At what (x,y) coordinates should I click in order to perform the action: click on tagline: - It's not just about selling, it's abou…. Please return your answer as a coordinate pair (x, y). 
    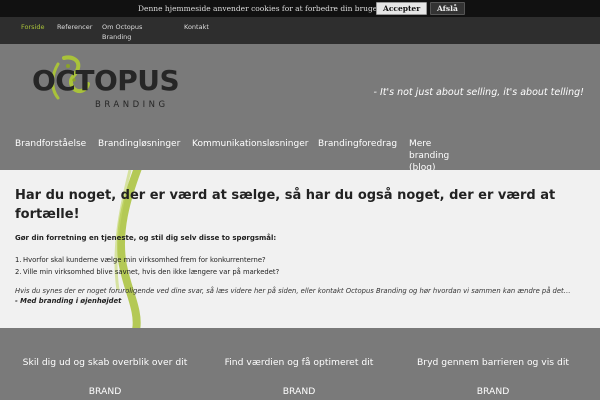
    Looking at the image, I should click on (478, 92).